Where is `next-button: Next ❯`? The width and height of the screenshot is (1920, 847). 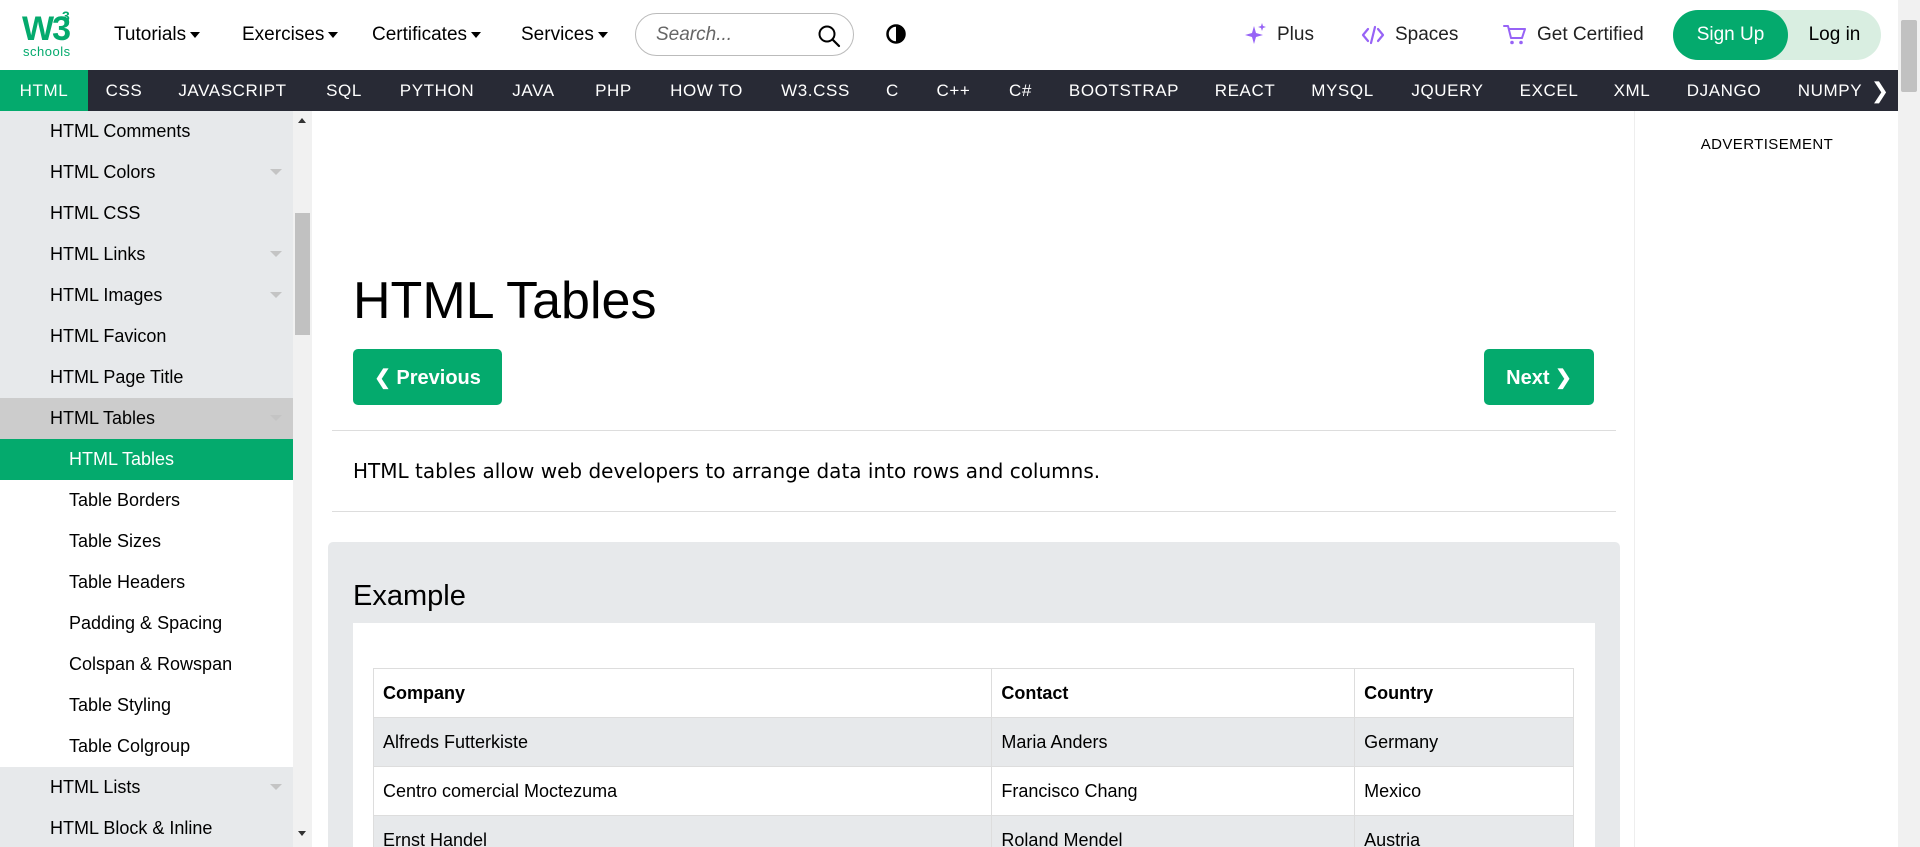 next-button: Next ❯ is located at coordinates (1539, 377).